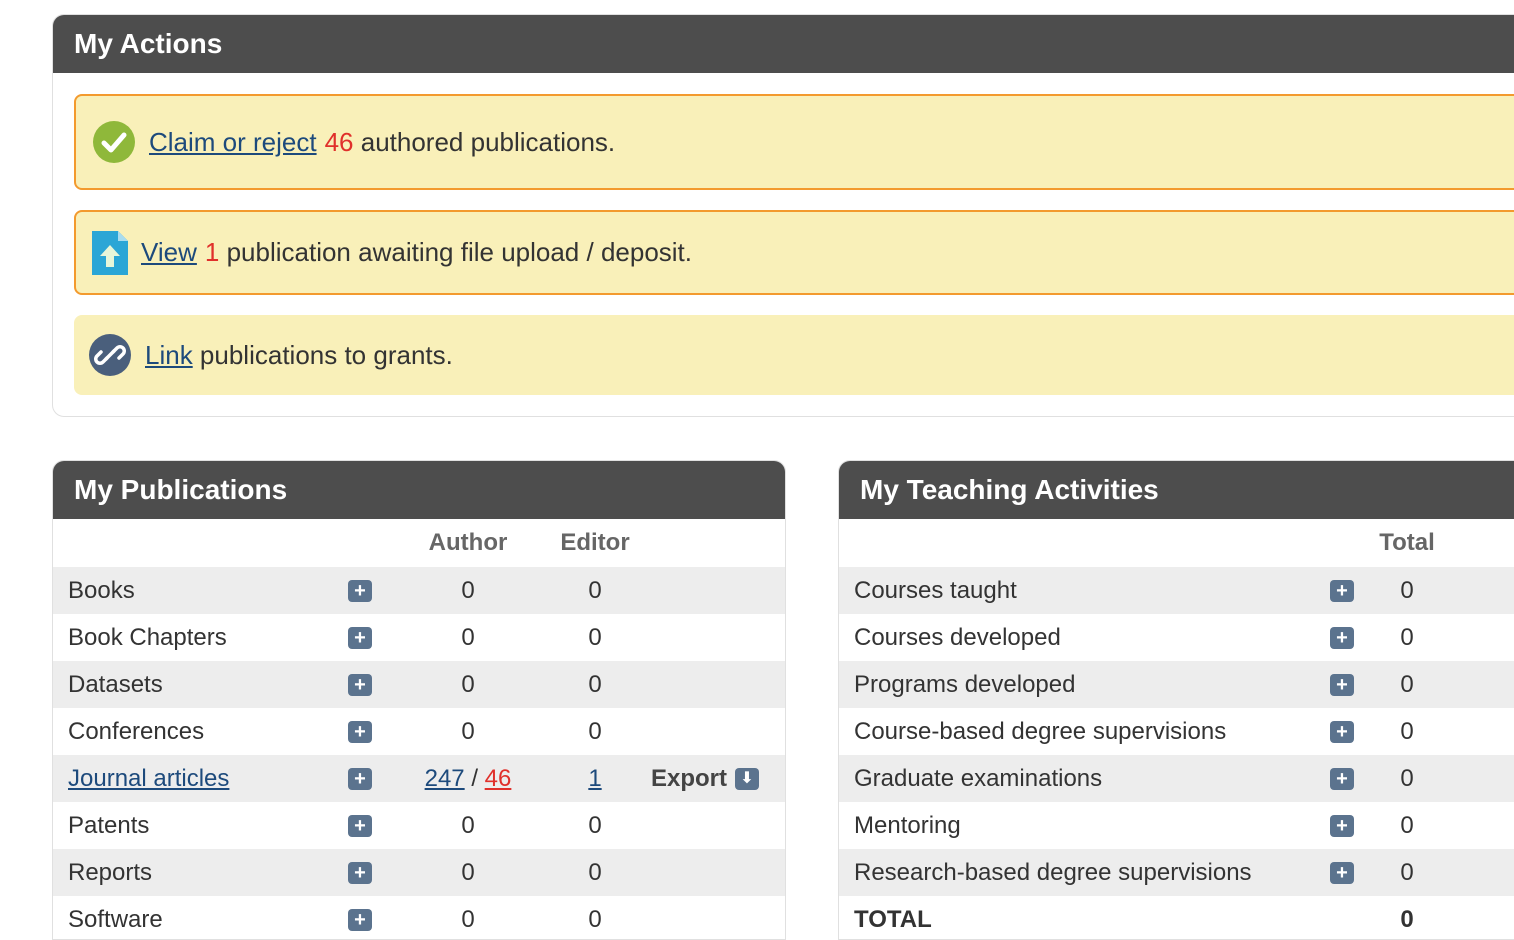  What do you see at coordinates (595, 542) in the screenshot?
I see `editor-column-header: Editor` at bounding box center [595, 542].